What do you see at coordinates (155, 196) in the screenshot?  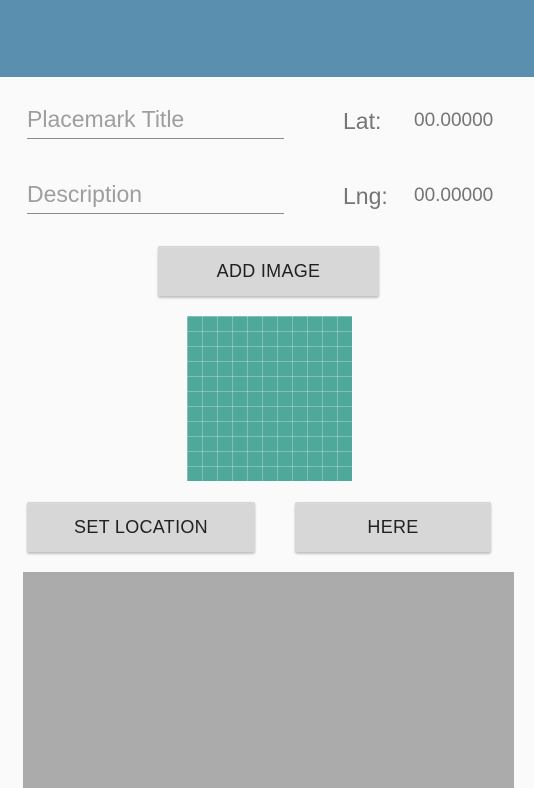 I see `description-input` at bounding box center [155, 196].